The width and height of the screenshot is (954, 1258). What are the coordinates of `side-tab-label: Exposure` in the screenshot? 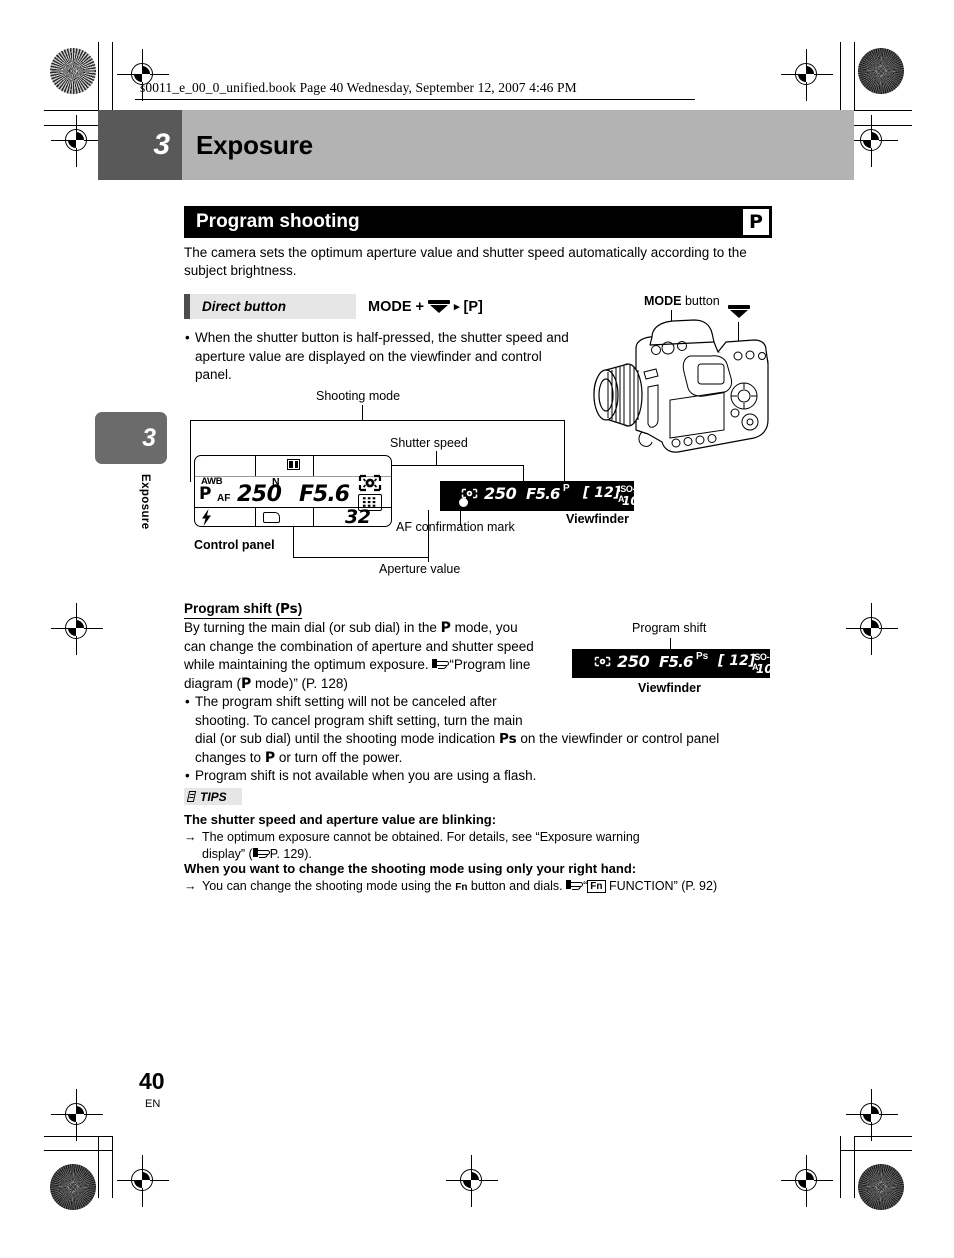 It's located at (145, 502).